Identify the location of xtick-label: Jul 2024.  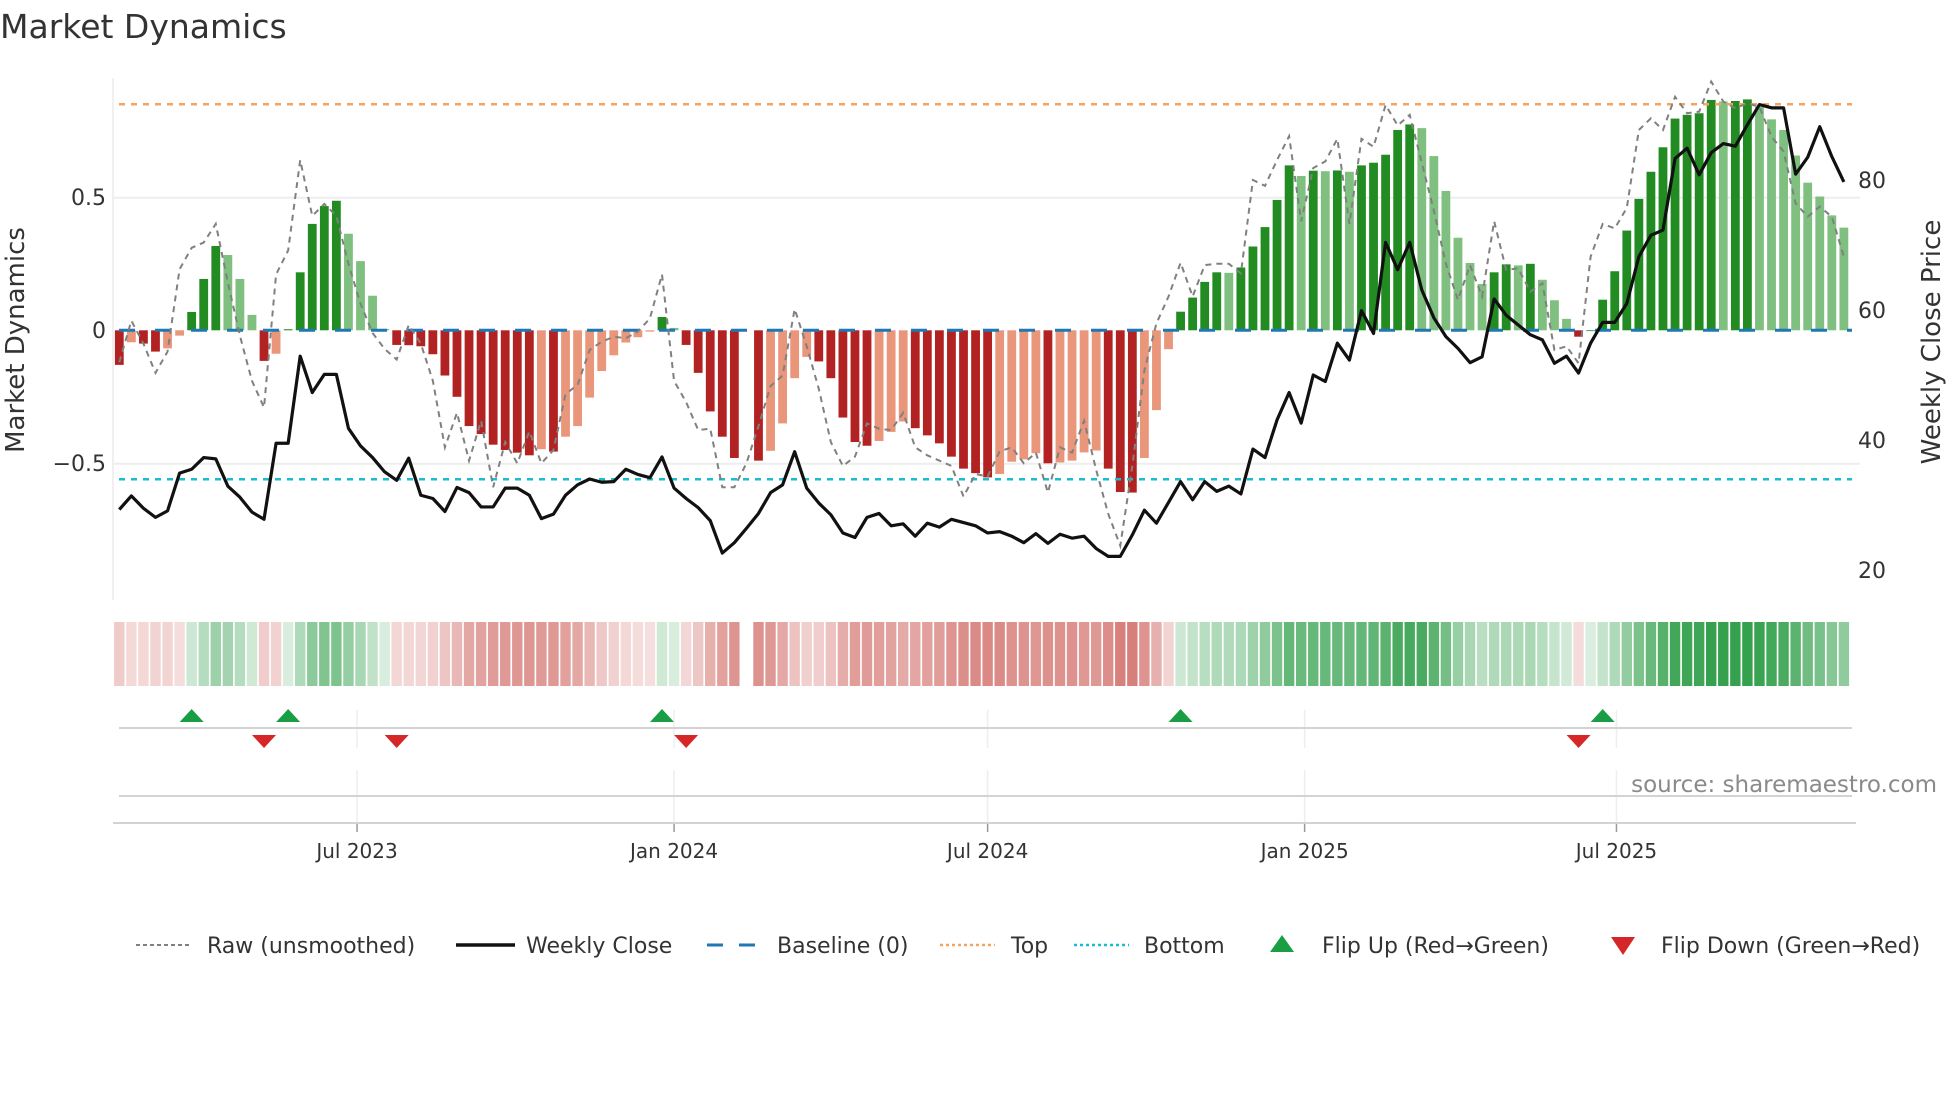
(986, 851).